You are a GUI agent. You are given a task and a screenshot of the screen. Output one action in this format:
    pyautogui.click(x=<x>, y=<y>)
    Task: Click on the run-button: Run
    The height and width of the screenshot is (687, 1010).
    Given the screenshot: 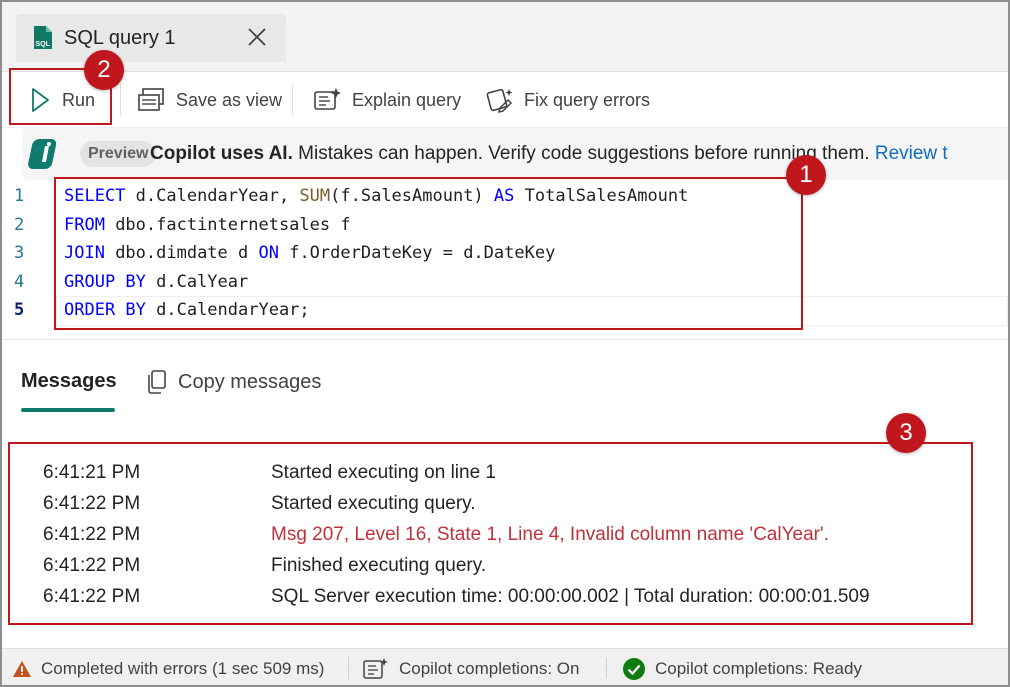 What is the action you would take?
    pyautogui.click(x=61, y=100)
    